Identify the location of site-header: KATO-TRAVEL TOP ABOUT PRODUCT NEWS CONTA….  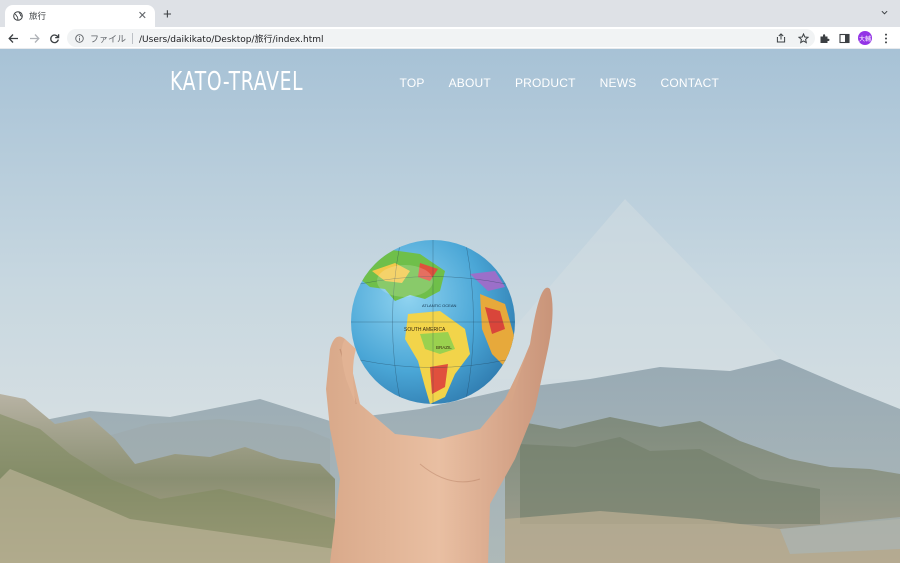
(450, 89).